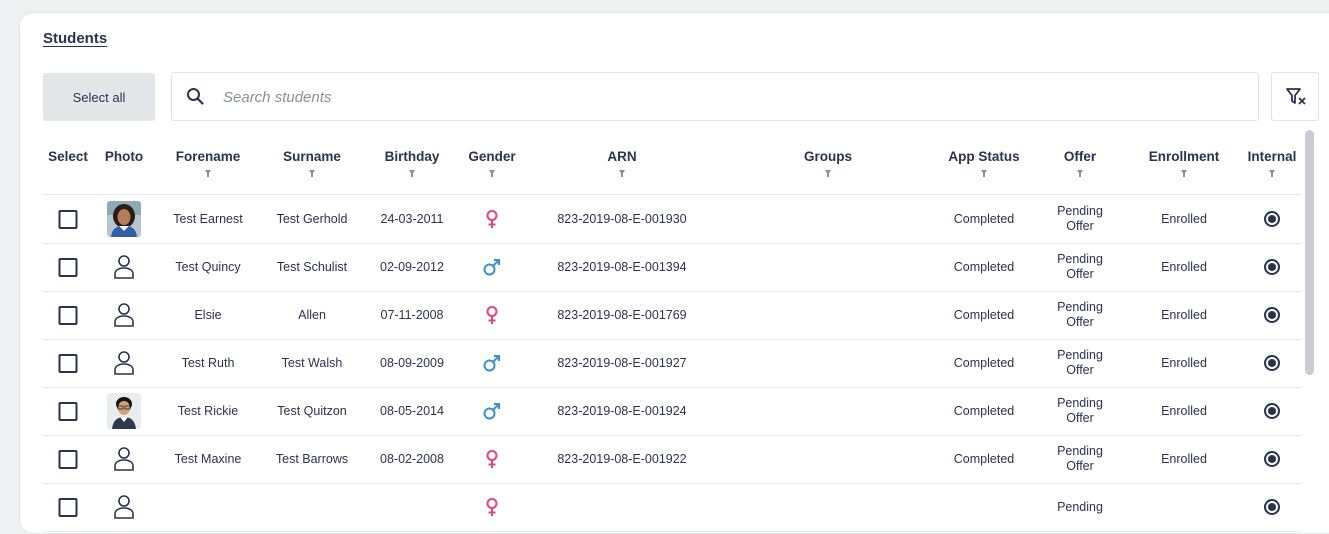 Image resolution: width=1329 pixels, height=534 pixels. Describe the element at coordinates (412, 173) in the screenshot. I see `sort-icon-birthday` at that location.